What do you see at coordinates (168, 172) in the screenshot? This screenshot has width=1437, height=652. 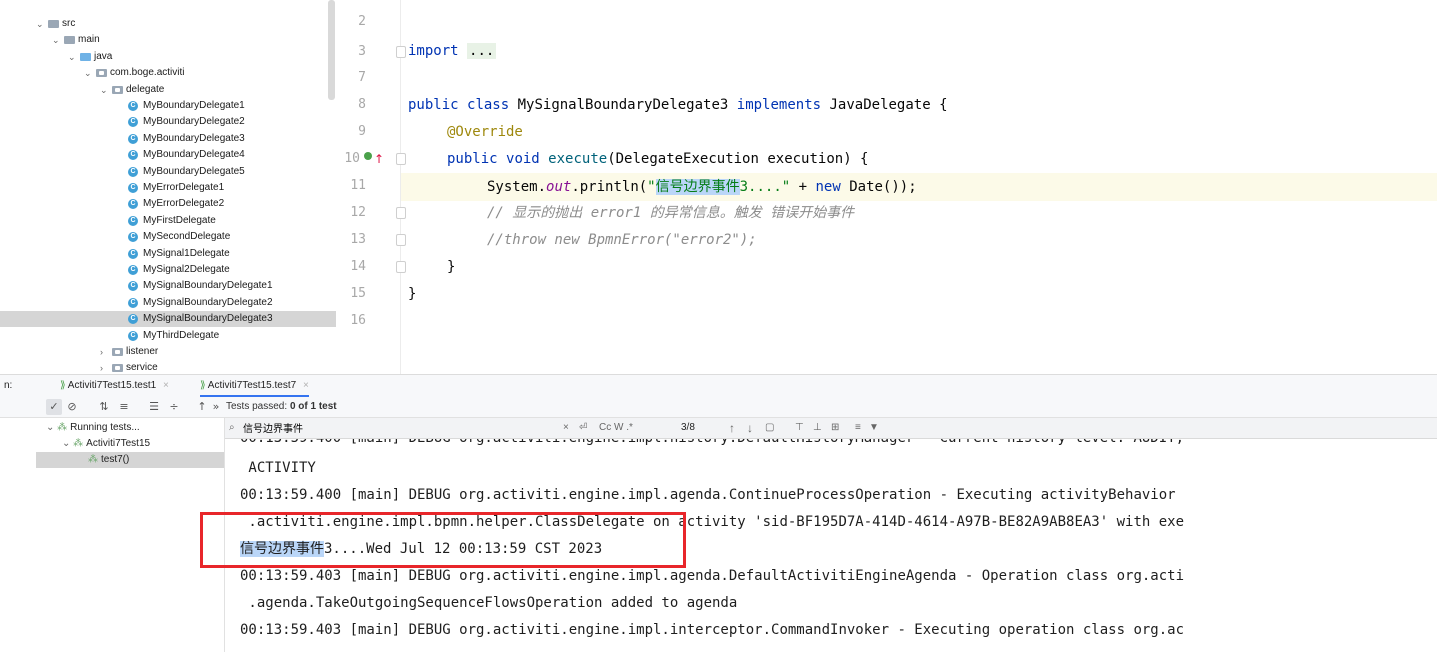 I see `tree-item: C MyBoundaryDelegate5` at bounding box center [168, 172].